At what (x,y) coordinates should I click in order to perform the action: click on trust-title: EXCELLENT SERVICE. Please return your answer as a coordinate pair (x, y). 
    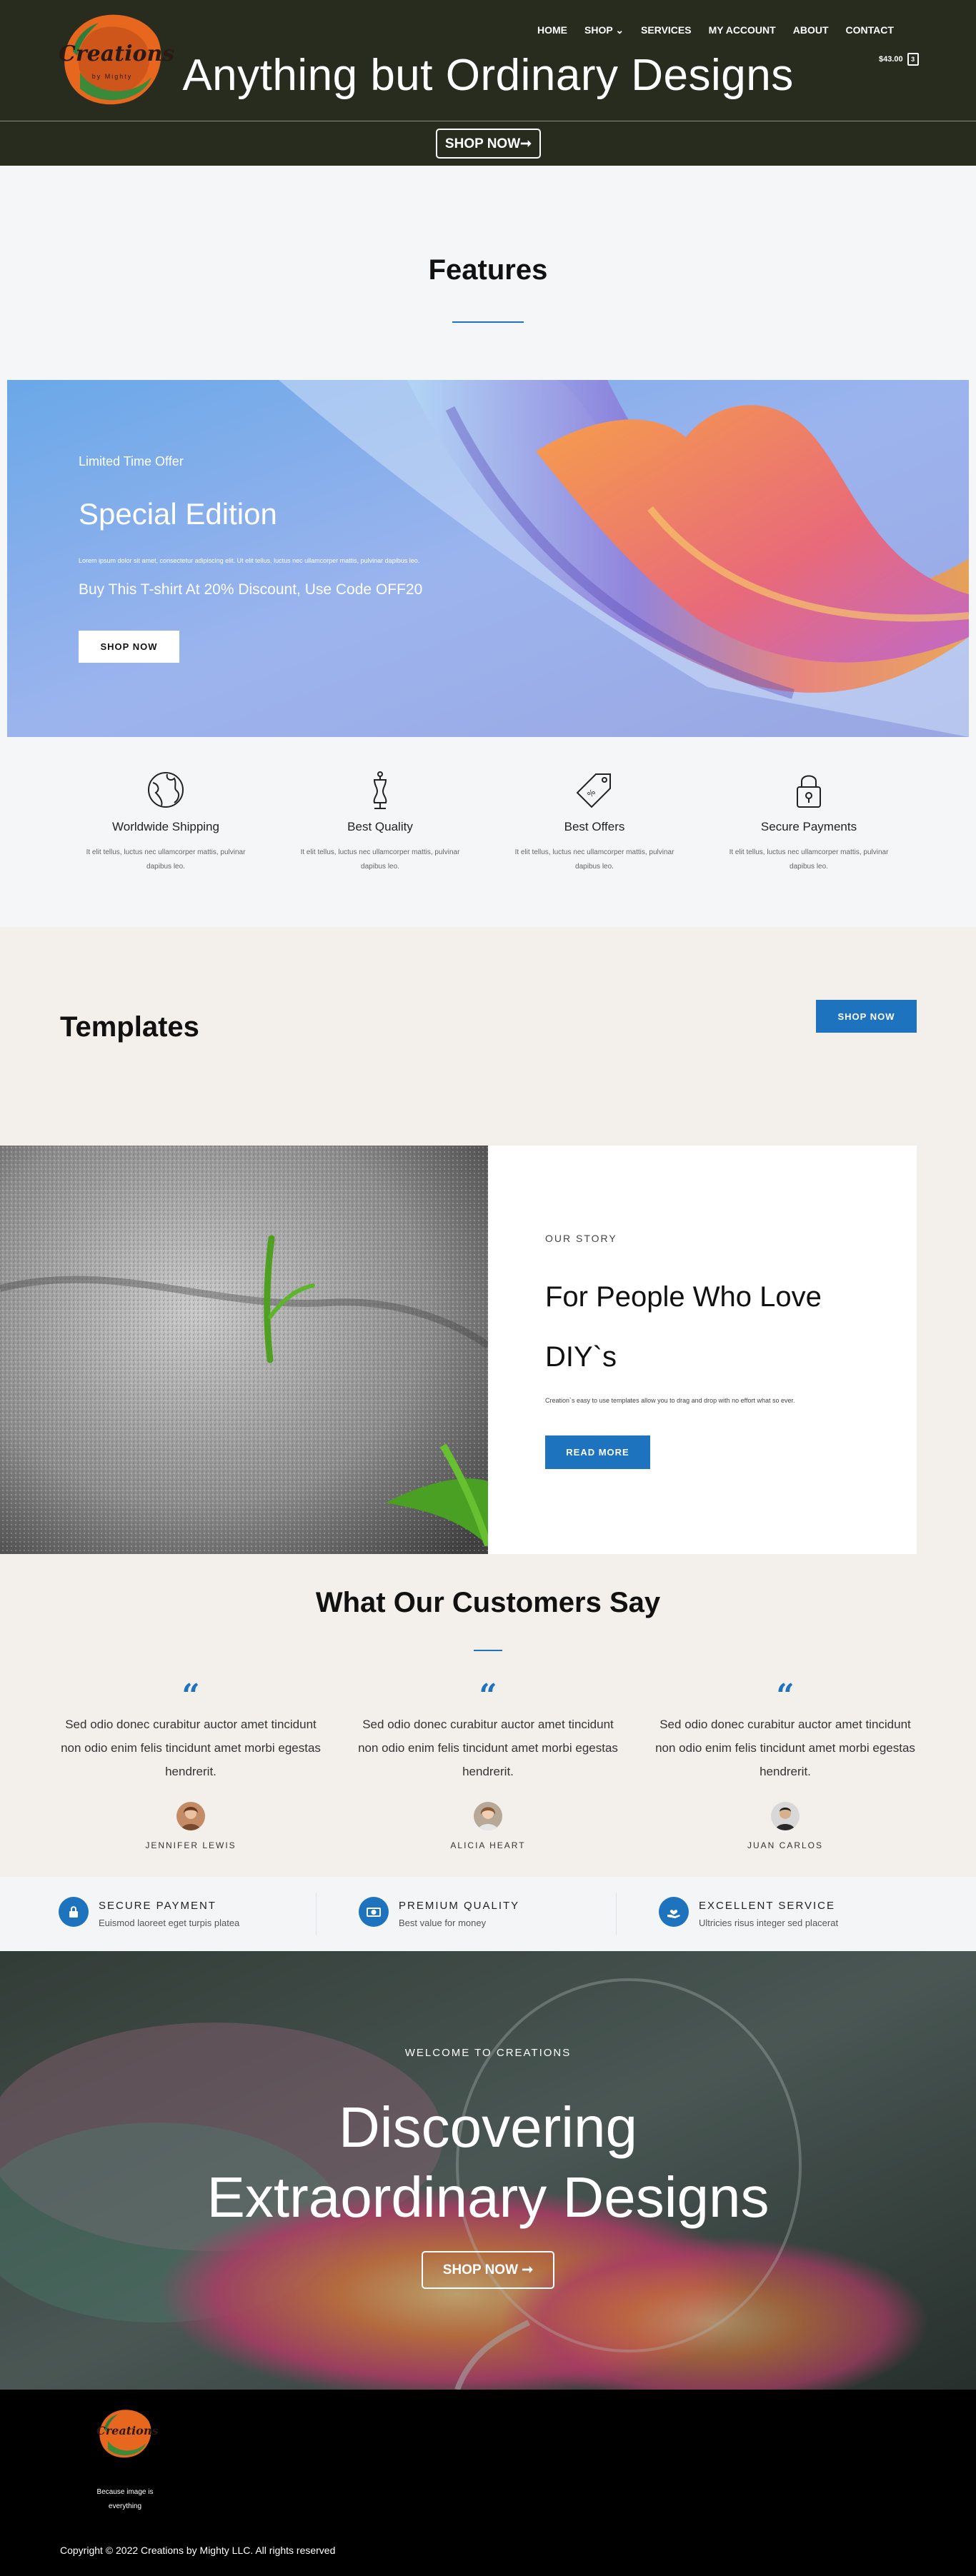
    Looking at the image, I should click on (767, 1906).